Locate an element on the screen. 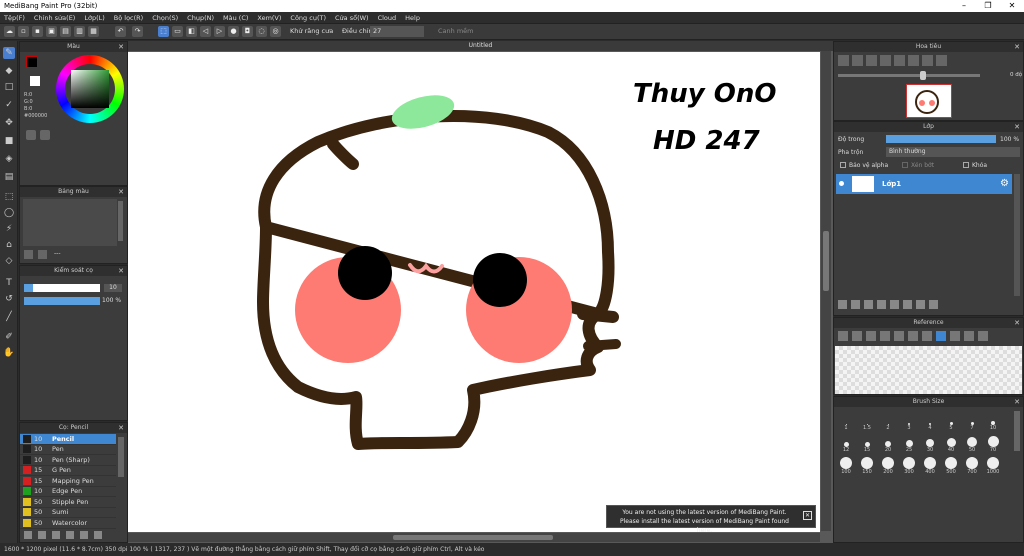  reference-add-icon is located at coordinates (857, 336).